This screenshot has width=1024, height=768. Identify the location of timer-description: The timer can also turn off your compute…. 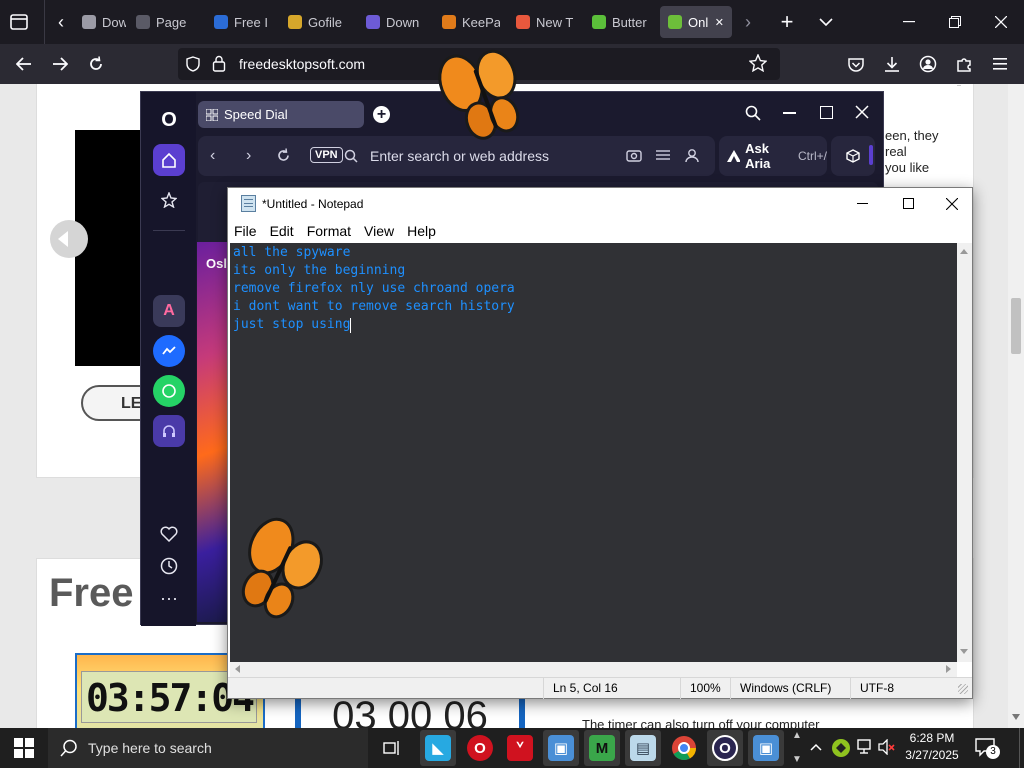
(701, 722).